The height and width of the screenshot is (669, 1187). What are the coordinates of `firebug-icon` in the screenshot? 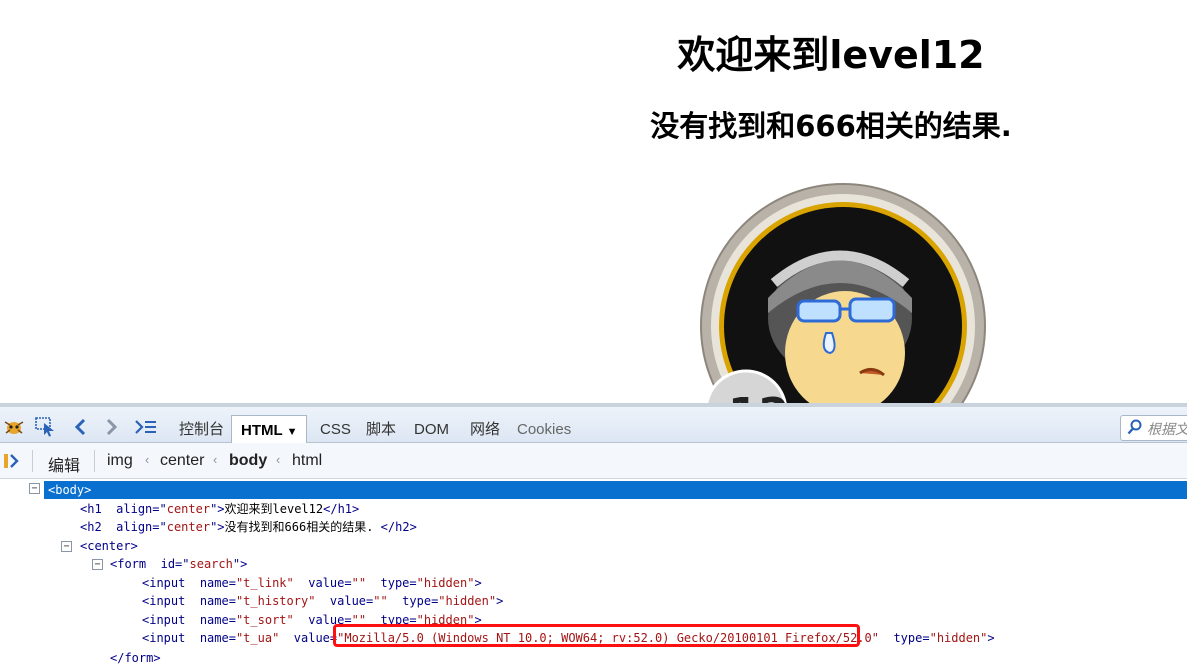 It's located at (14, 427).